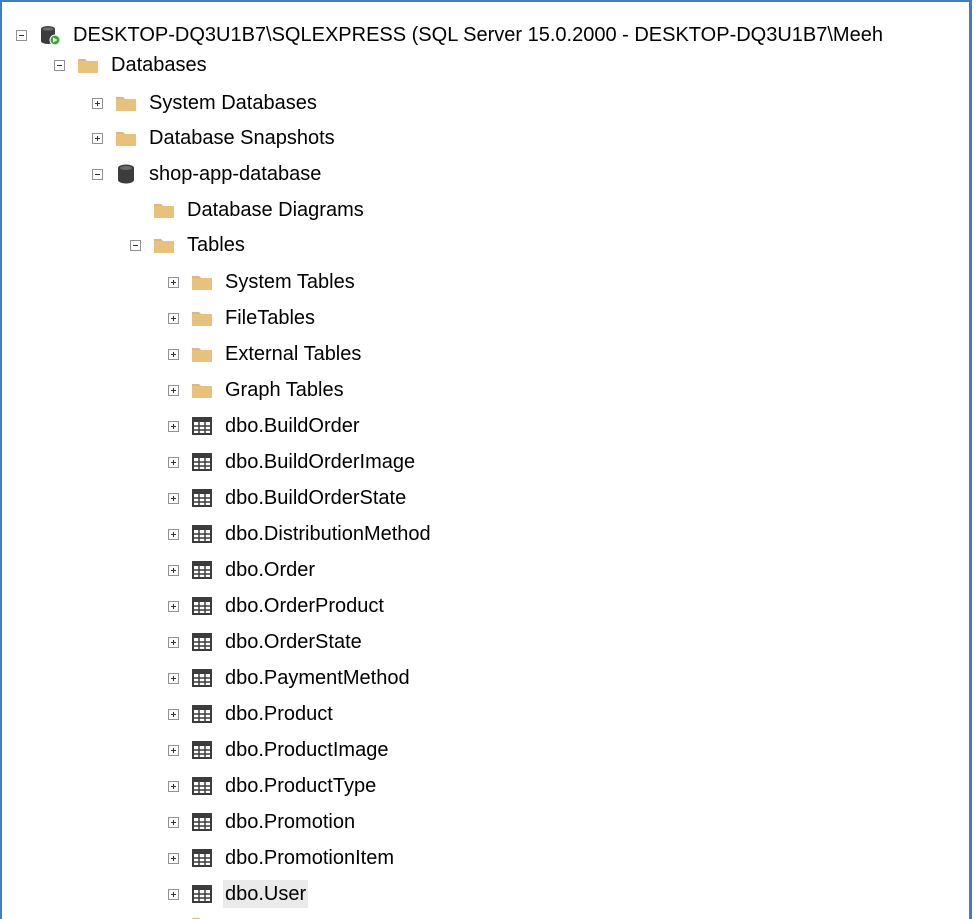 This screenshot has width=978, height=919. I want to click on tree-node-table: dbo.OrderState, so click(266, 642).